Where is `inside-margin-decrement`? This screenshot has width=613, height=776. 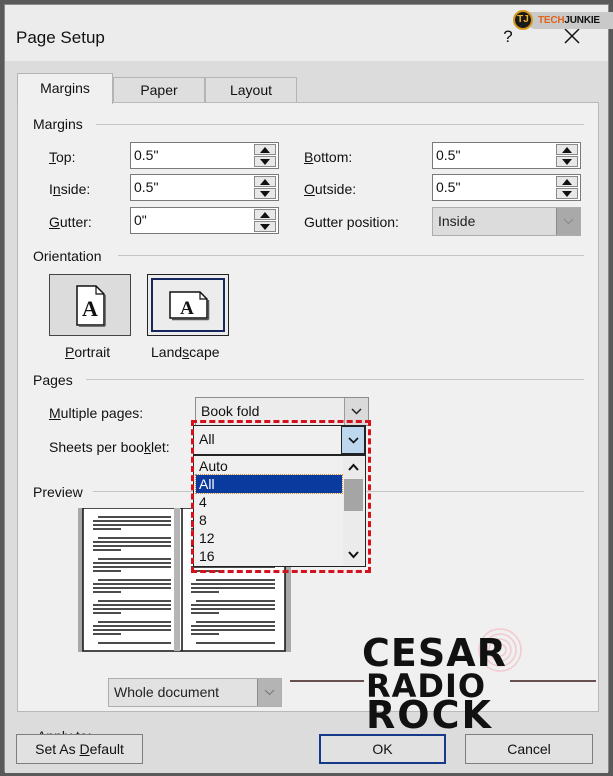 inside-margin-decrement is located at coordinates (265, 193).